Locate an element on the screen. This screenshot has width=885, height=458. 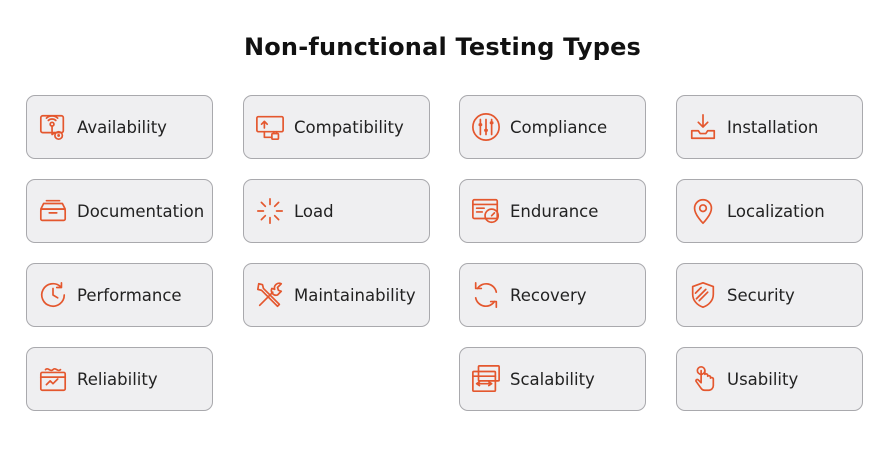
stacked-windows-icon is located at coordinates (486, 379).